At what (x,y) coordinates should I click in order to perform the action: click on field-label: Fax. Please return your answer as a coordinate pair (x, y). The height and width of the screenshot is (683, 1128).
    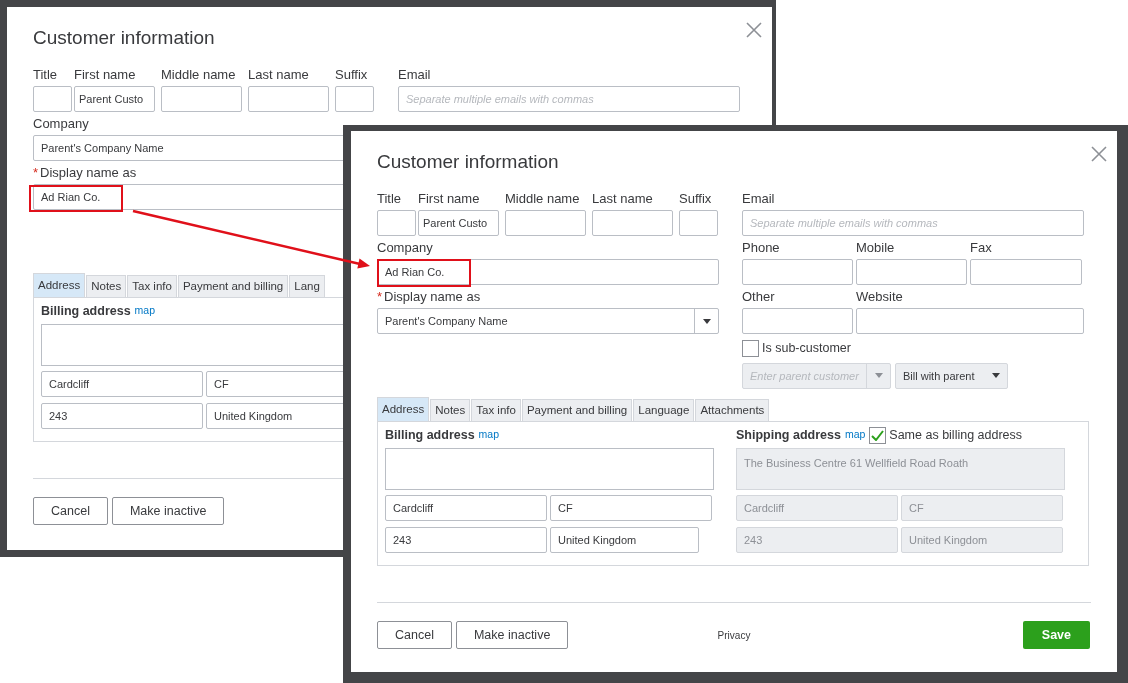
    Looking at the image, I should click on (981, 248).